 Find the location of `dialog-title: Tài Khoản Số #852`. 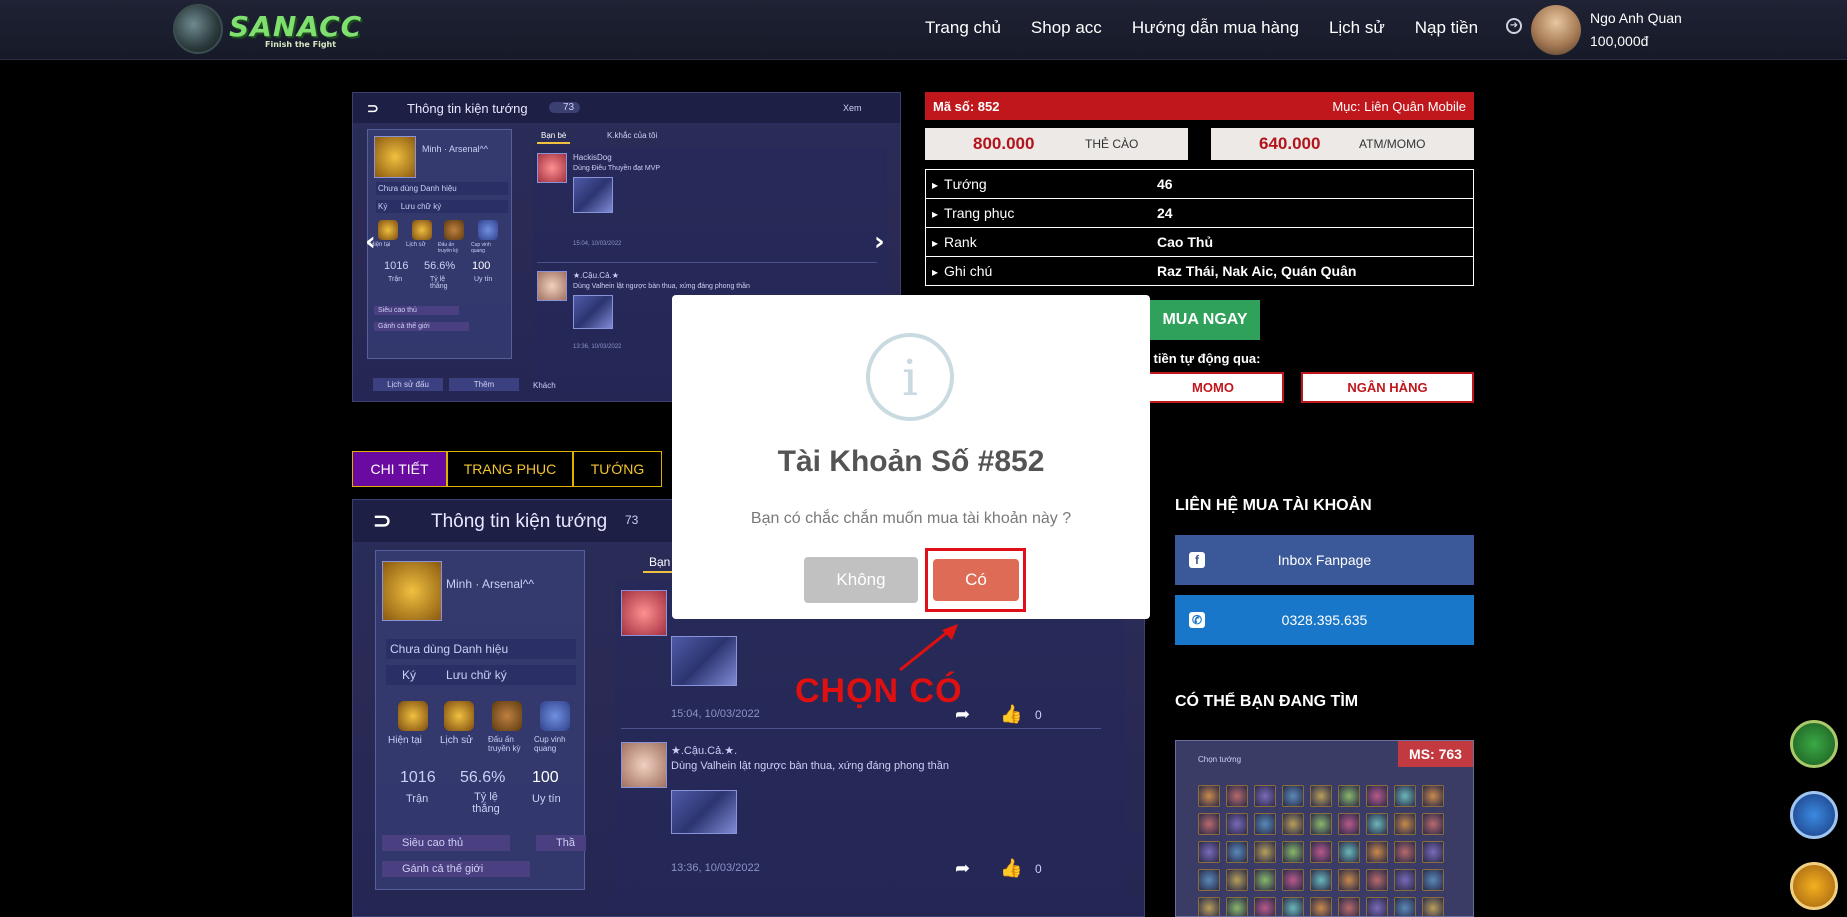

dialog-title: Tài Khoản Số #852 is located at coordinates (911, 461).